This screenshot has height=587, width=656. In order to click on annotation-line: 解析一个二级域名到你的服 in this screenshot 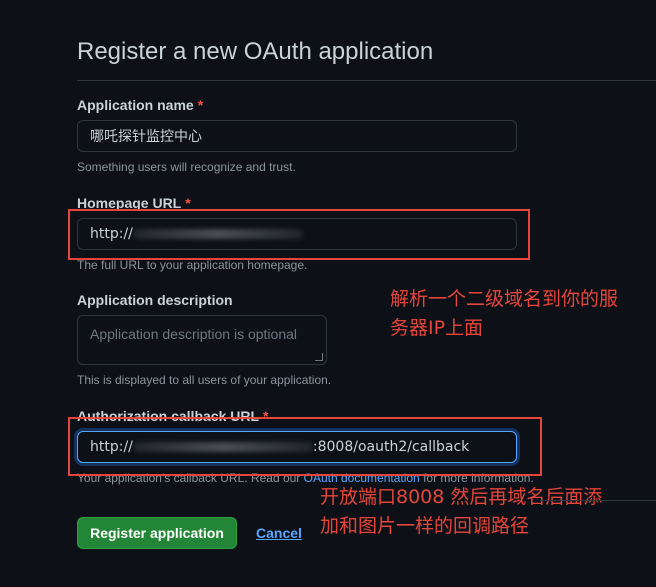, I will do `click(504, 299)`.